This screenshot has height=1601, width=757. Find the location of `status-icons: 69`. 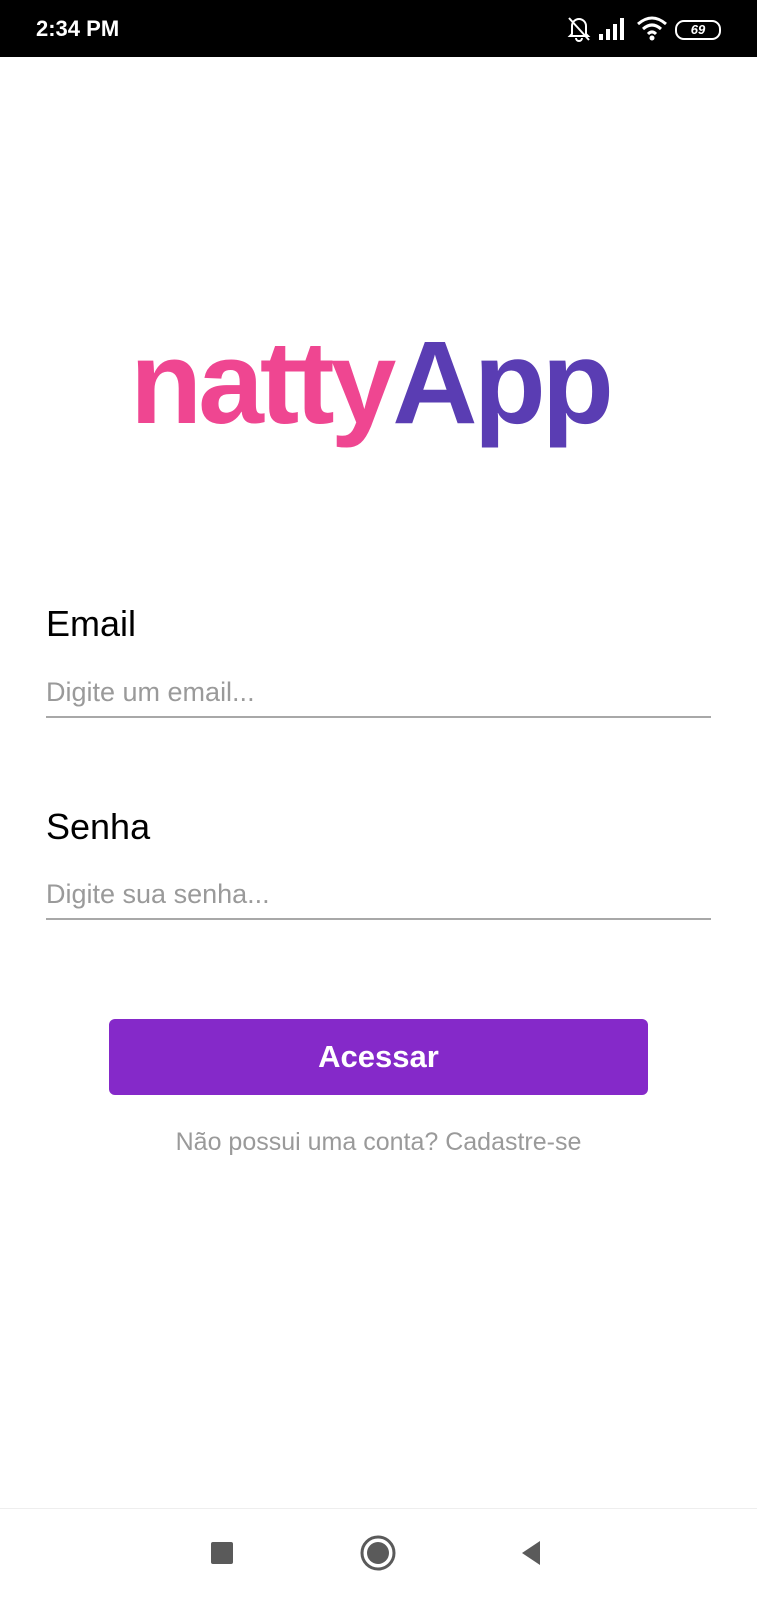

status-icons: 69 is located at coordinates (647, 28).